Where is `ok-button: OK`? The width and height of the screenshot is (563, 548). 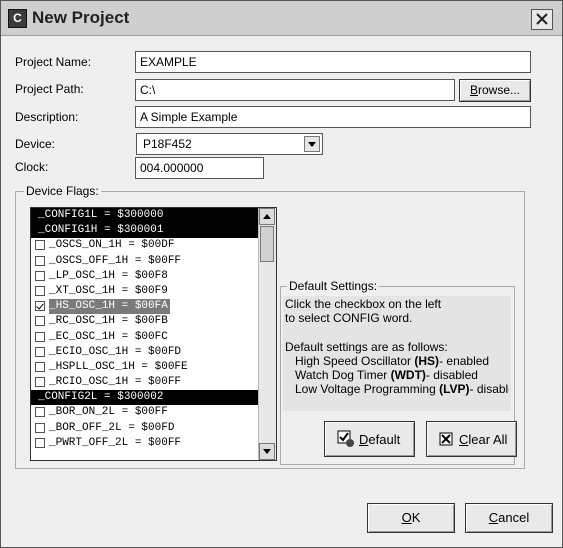
ok-button: OK is located at coordinates (411, 518).